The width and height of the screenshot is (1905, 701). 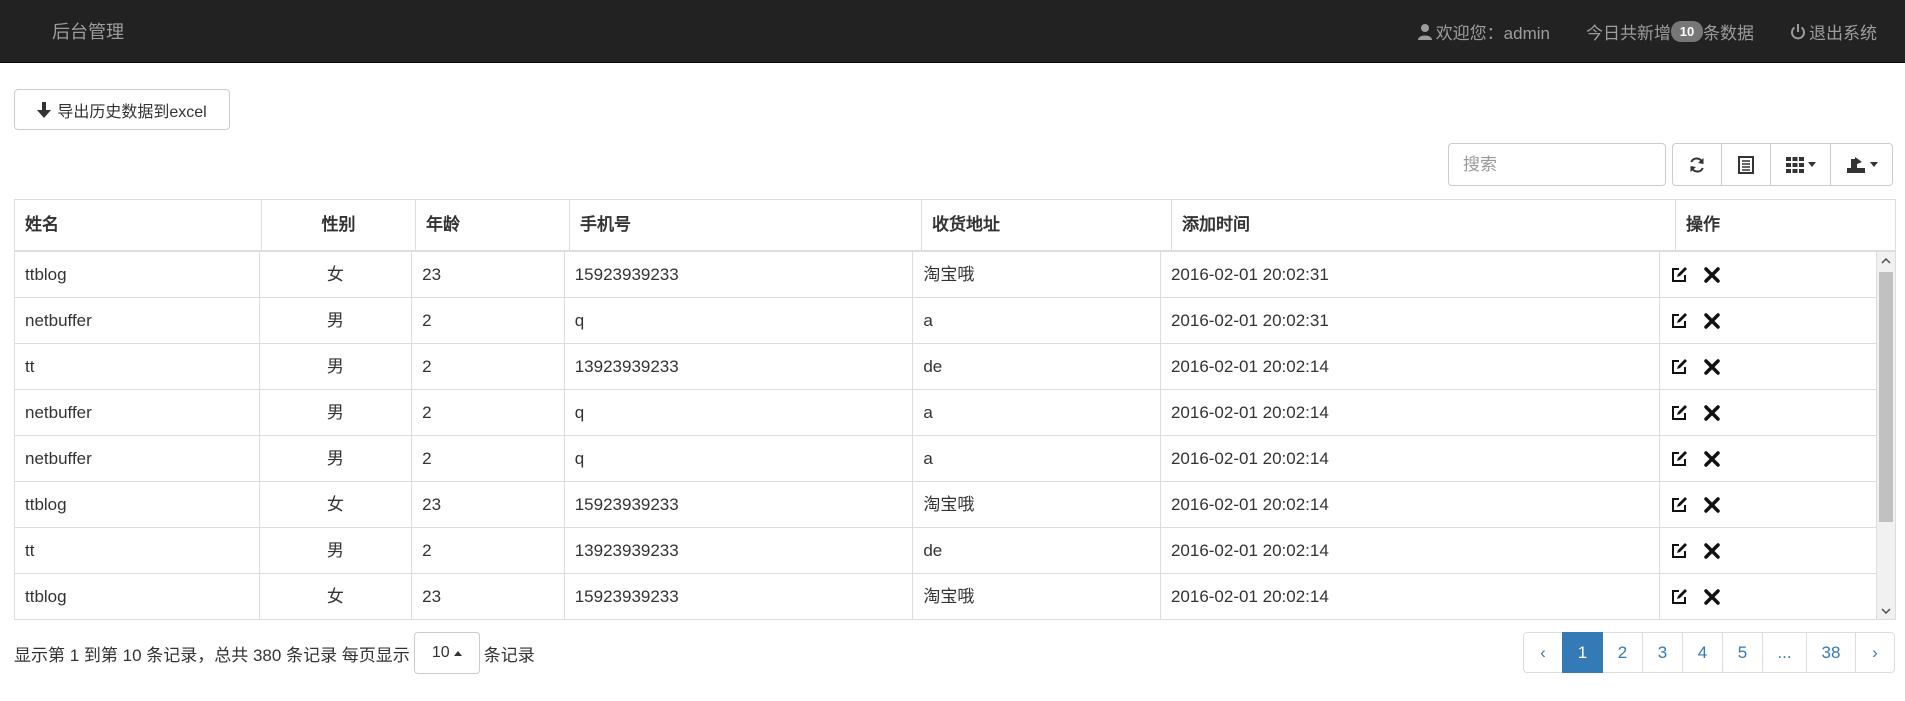 I want to click on scroll-down-arrow, so click(x=1886, y=610).